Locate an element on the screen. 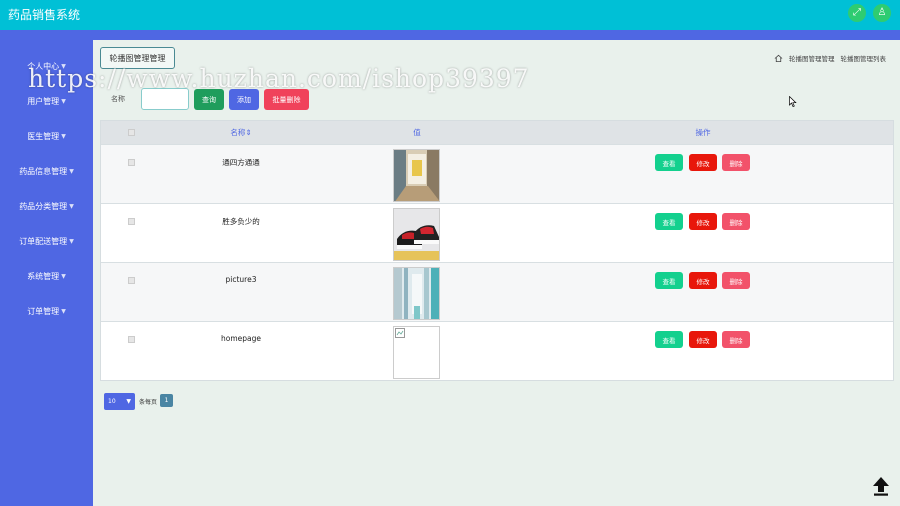 The width and height of the screenshot is (900, 506). sidebar-item-label: 医生管理 is located at coordinates (43, 136).